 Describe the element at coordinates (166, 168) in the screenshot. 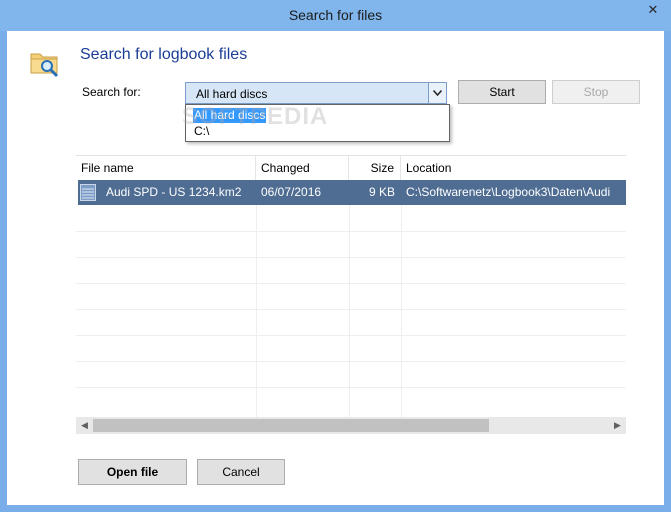

I see `column-header-file-name: File name` at that location.